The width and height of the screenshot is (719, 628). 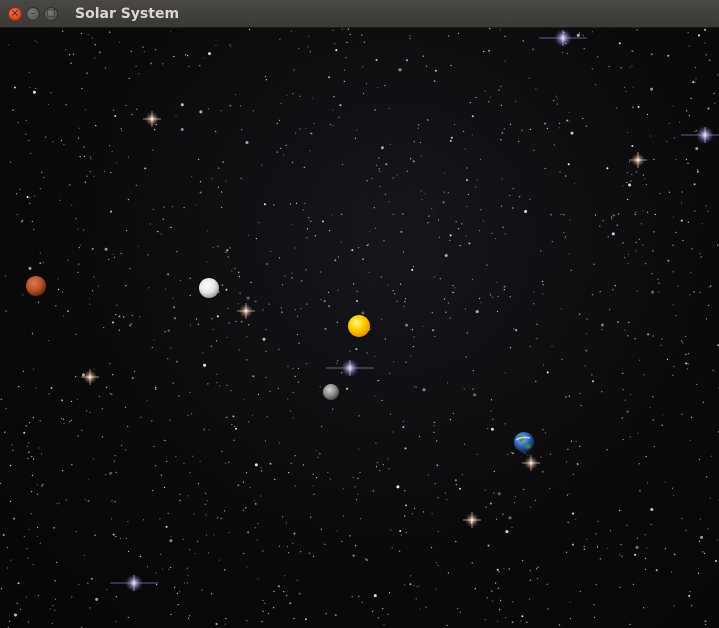 I want to click on close-window-button: ×, so click(x=15, y=13).